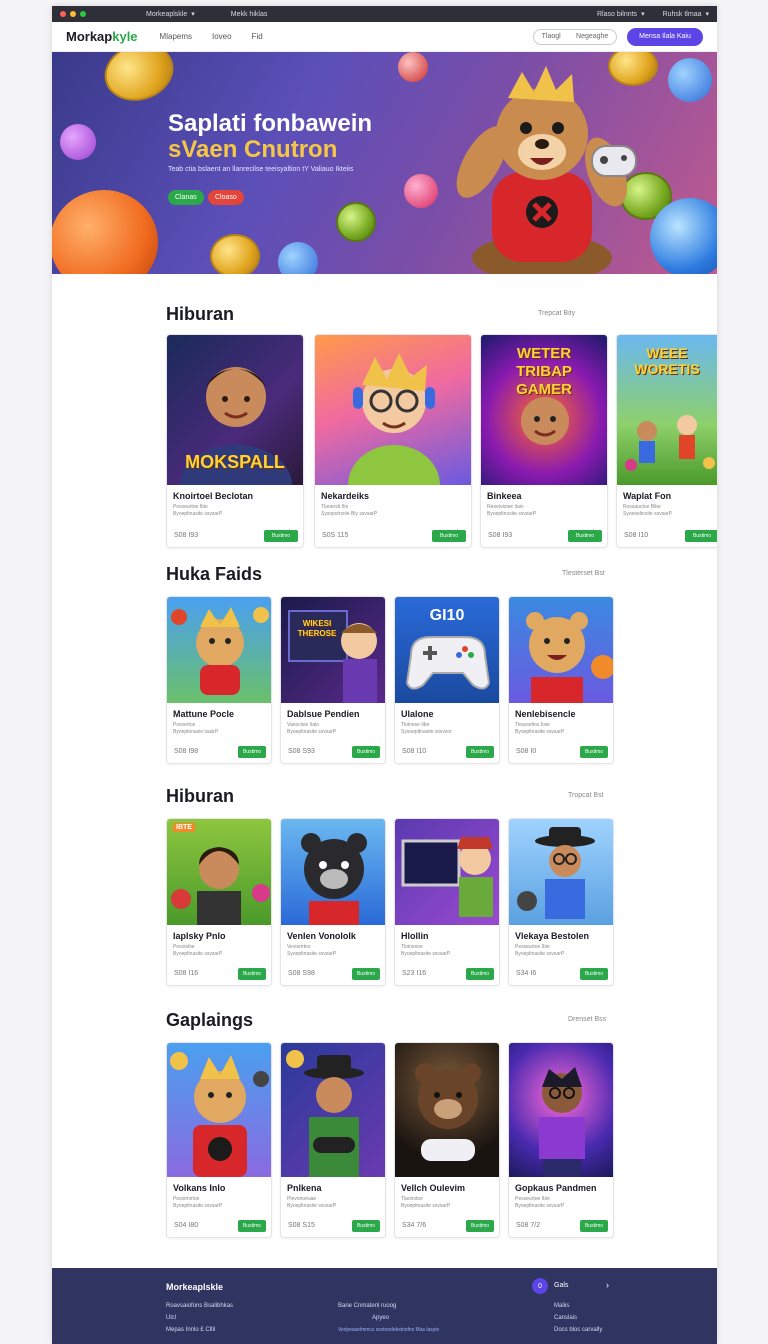 This screenshot has height=1344, width=768. Describe the element at coordinates (500, 535) in the screenshot. I see `card-price: S08 I93` at that location.